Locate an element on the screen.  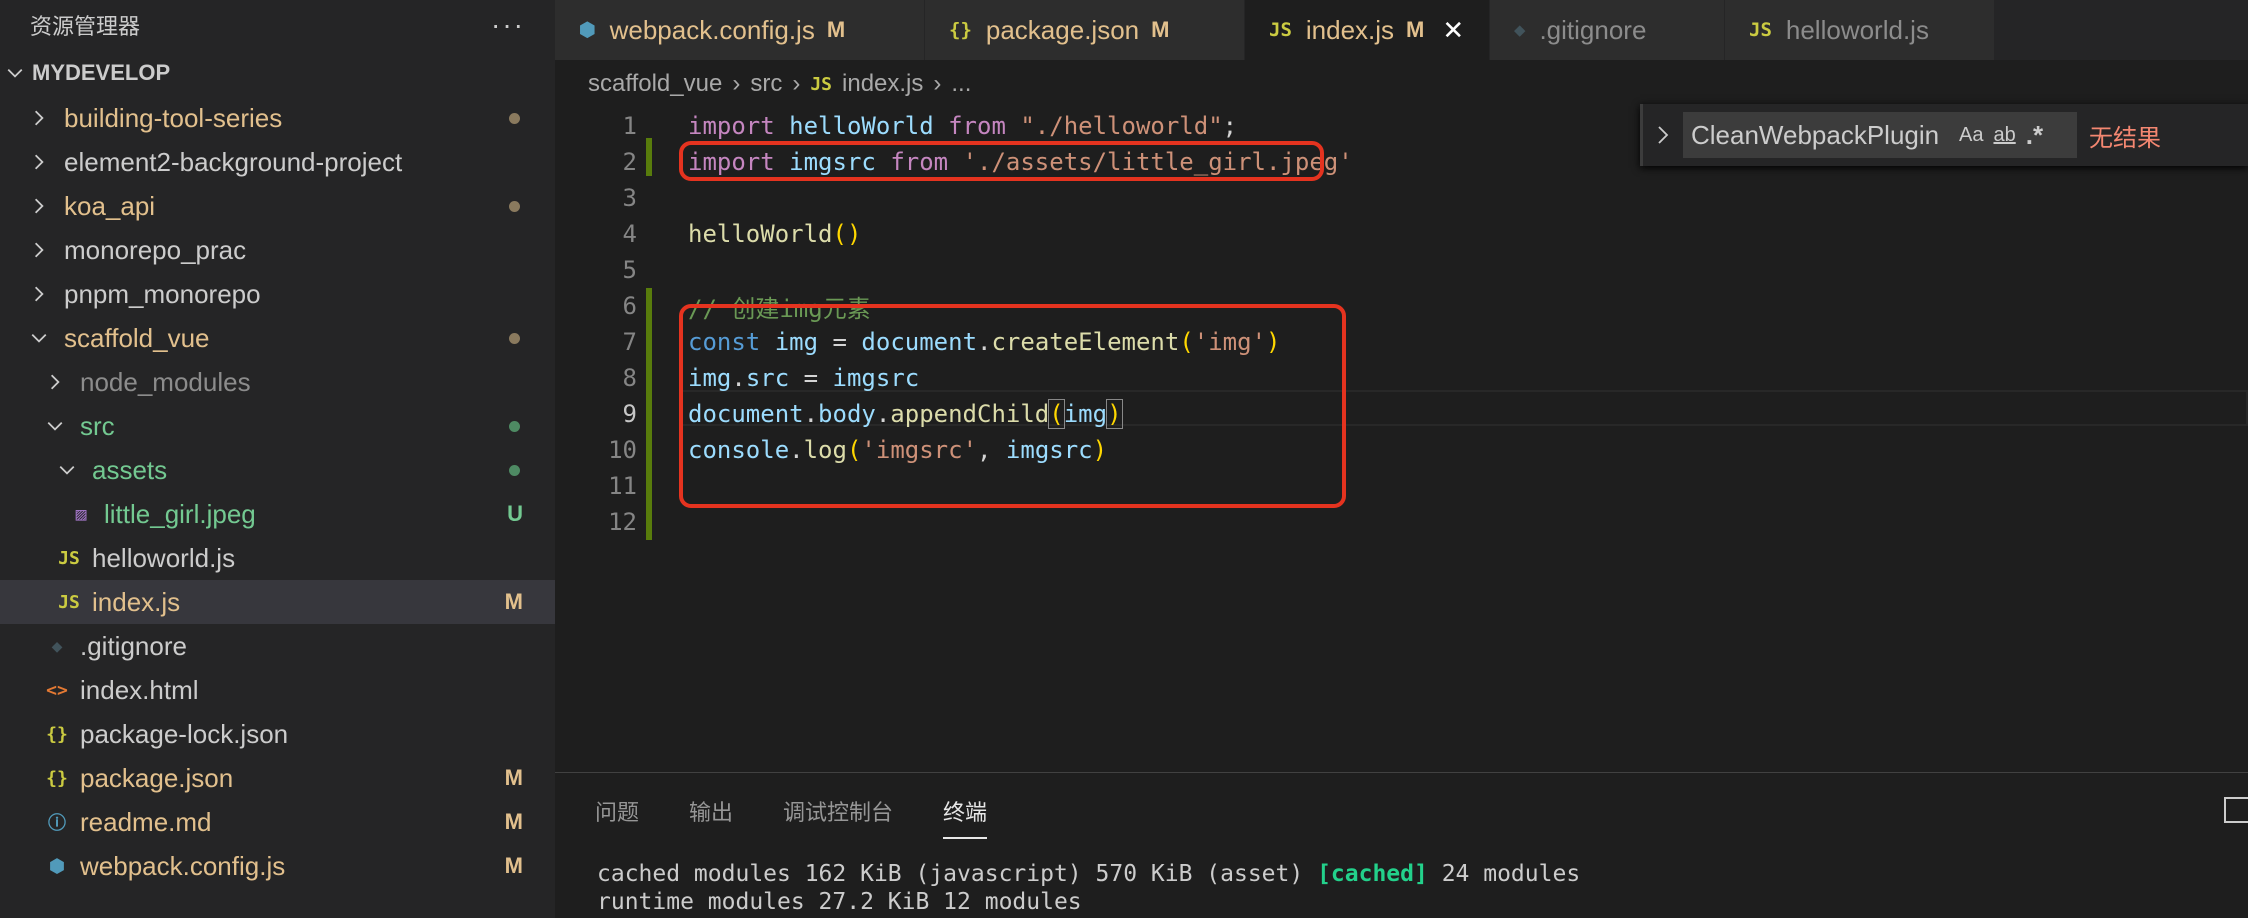
whole-word-button: ab is located at coordinates (2004, 135).